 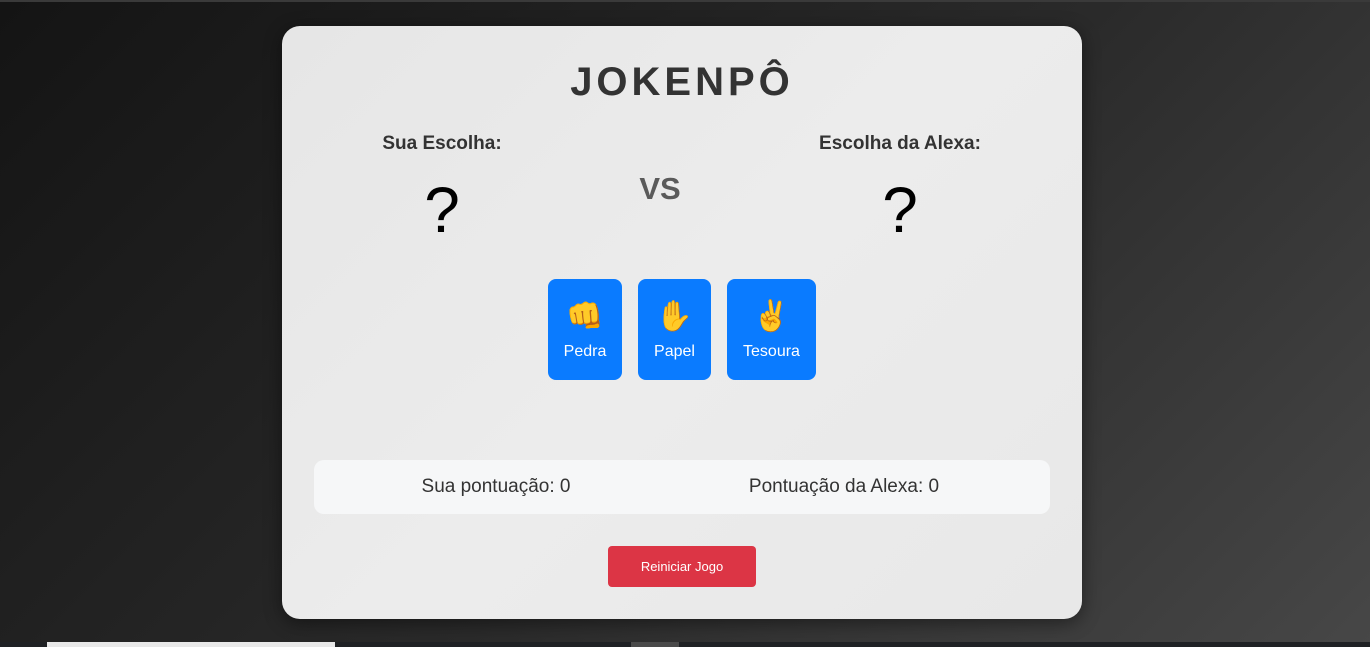 What do you see at coordinates (585, 316) in the screenshot?
I see `fist-icon: 👊` at bounding box center [585, 316].